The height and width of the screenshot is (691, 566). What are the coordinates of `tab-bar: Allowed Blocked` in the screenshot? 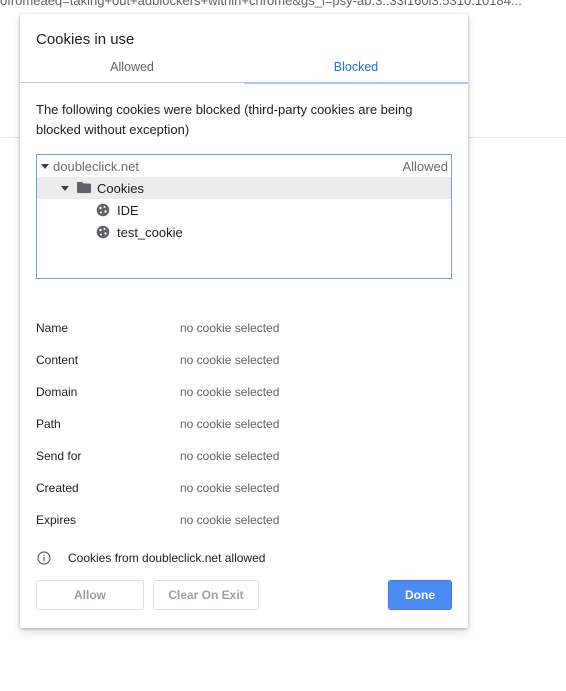 It's located at (244, 72).